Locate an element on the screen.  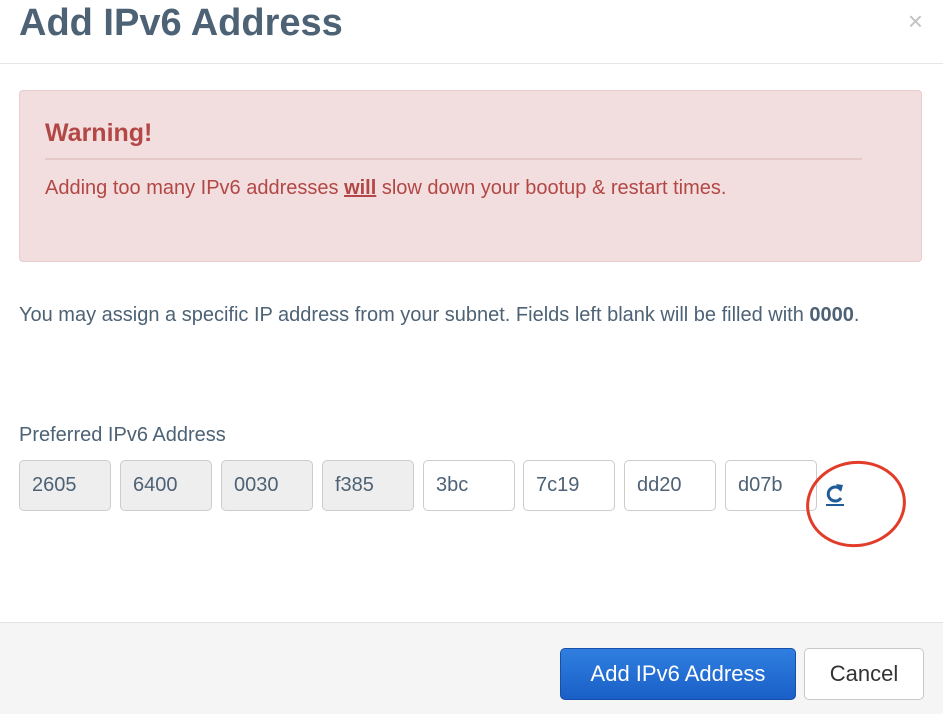
info-text-after: . is located at coordinates (856, 315).